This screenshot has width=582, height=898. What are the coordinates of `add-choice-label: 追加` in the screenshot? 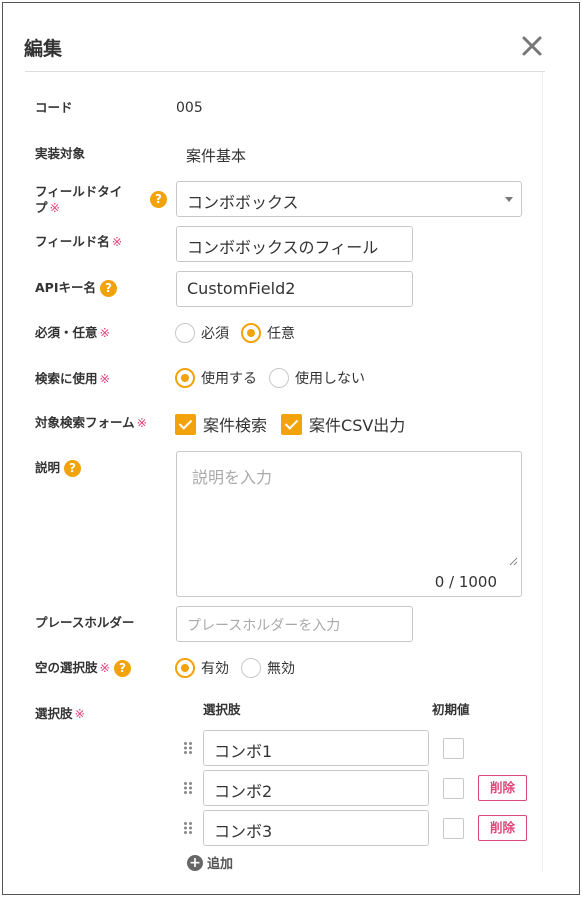 It's located at (220, 864).